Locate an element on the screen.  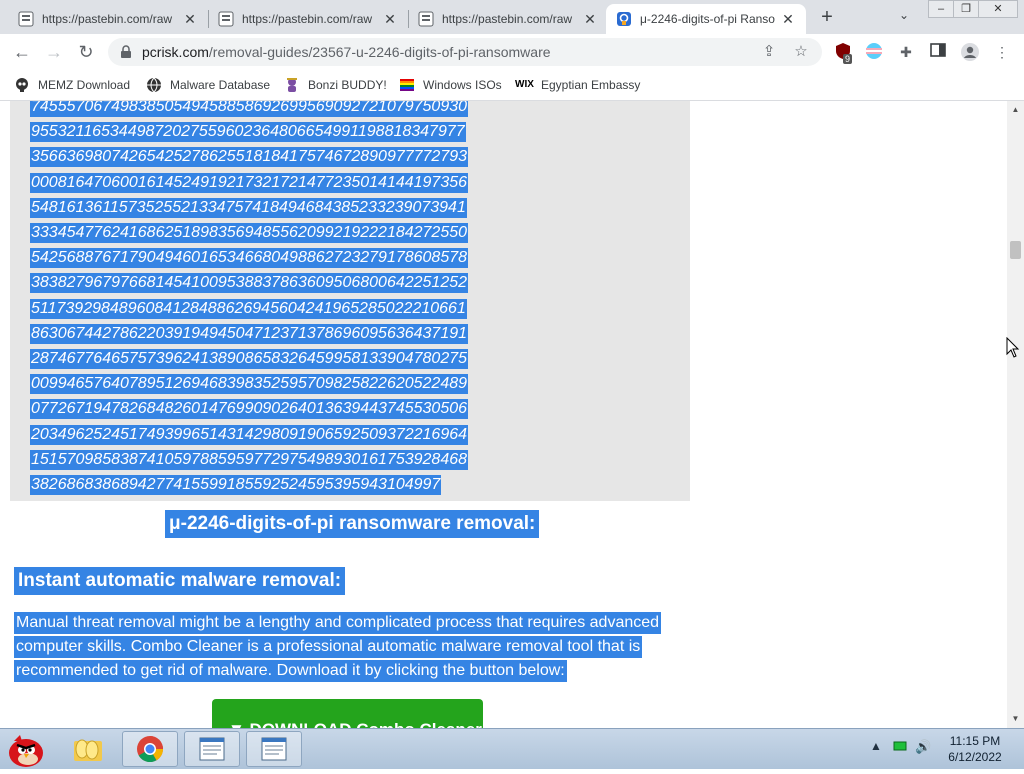
taskbar-chrome is located at coordinates (150, 749).